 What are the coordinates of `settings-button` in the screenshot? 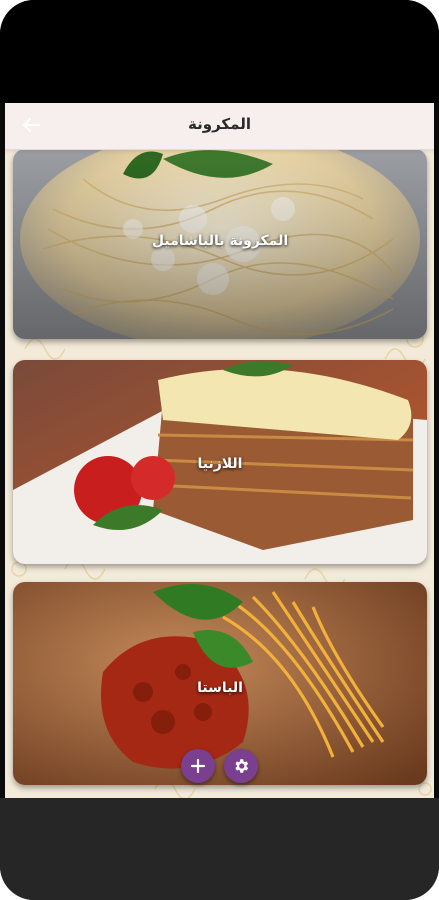 It's located at (241, 766).